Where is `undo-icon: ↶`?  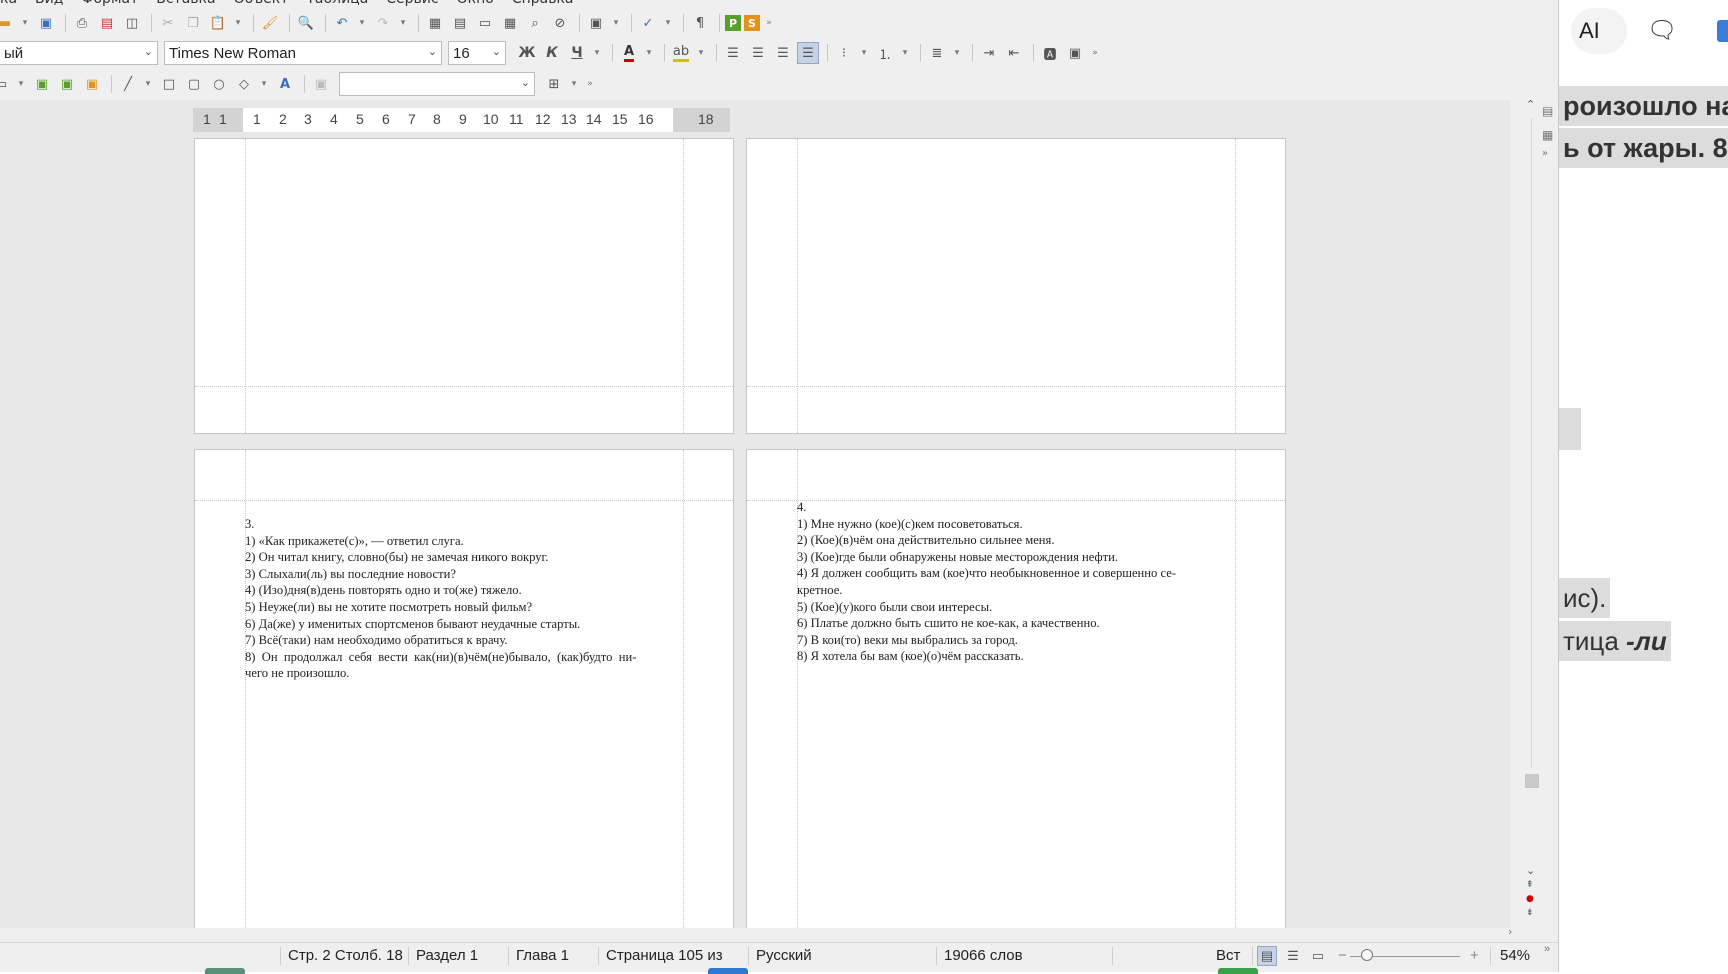 undo-icon: ↶ is located at coordinates (342, 23).